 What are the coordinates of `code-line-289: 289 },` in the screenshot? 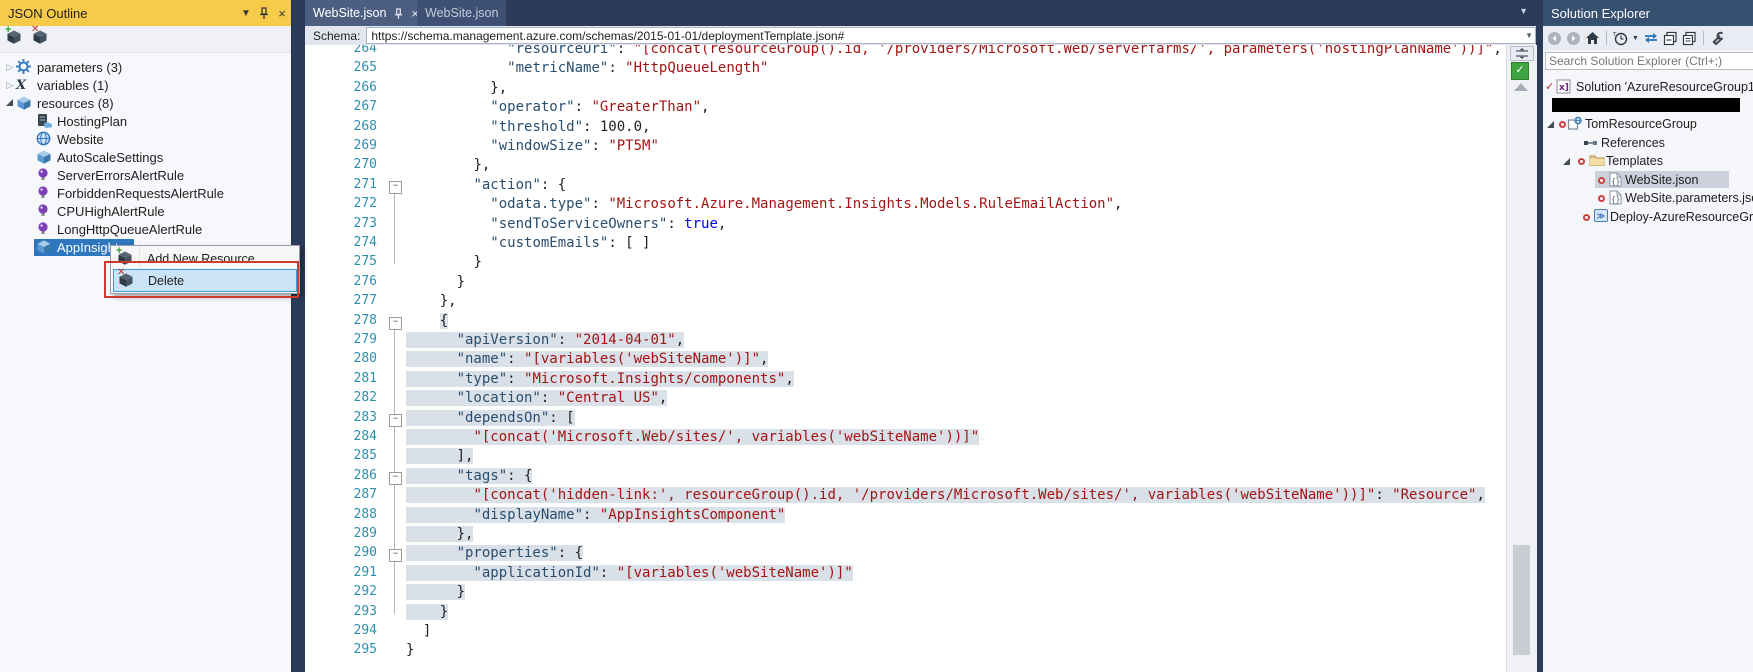 It's located at (905, 536).